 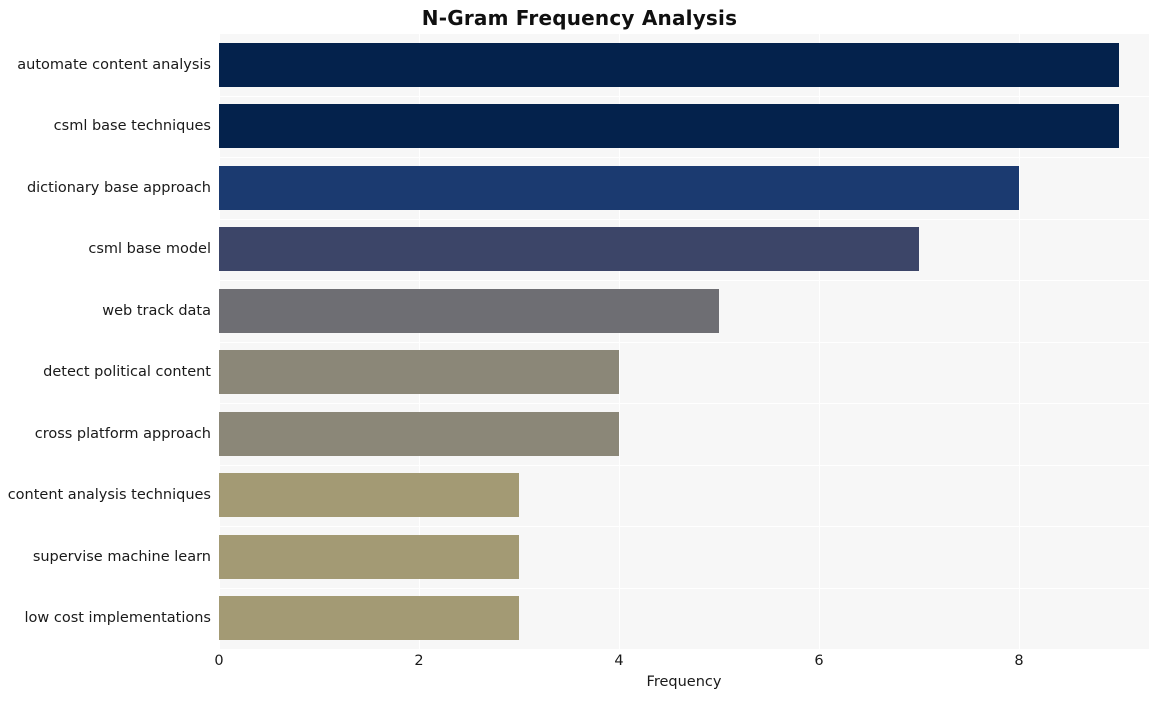 What do you see at coordinates (819, 661) in the screenshot?
I see `x-tick-label: 6` at bounding box center [819, 661].